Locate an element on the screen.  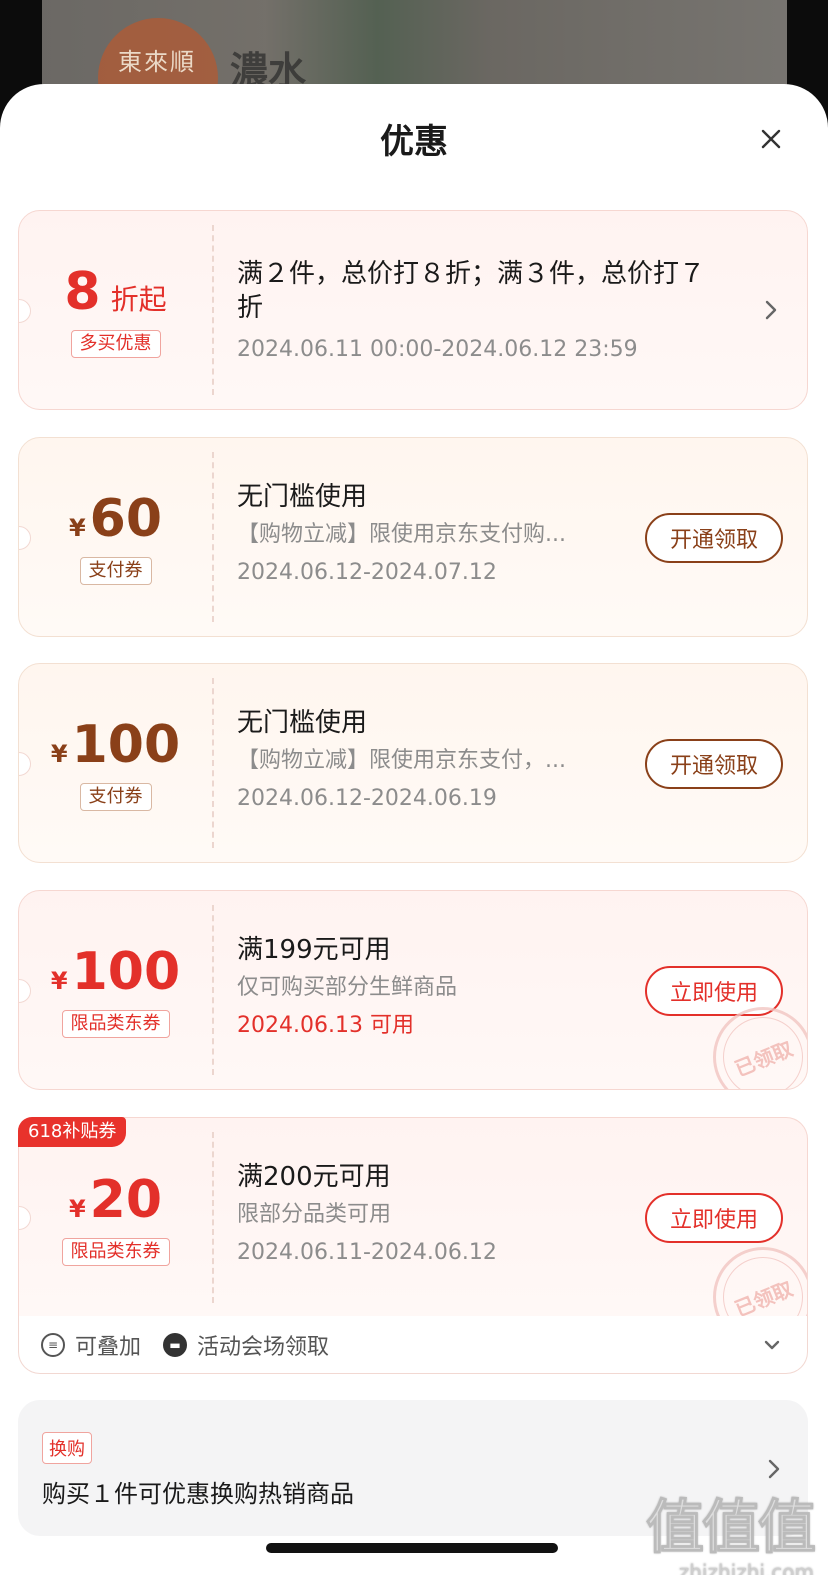
coupon-value: ¥ 20 限品类东券 is located at coordinates (115, 1217).